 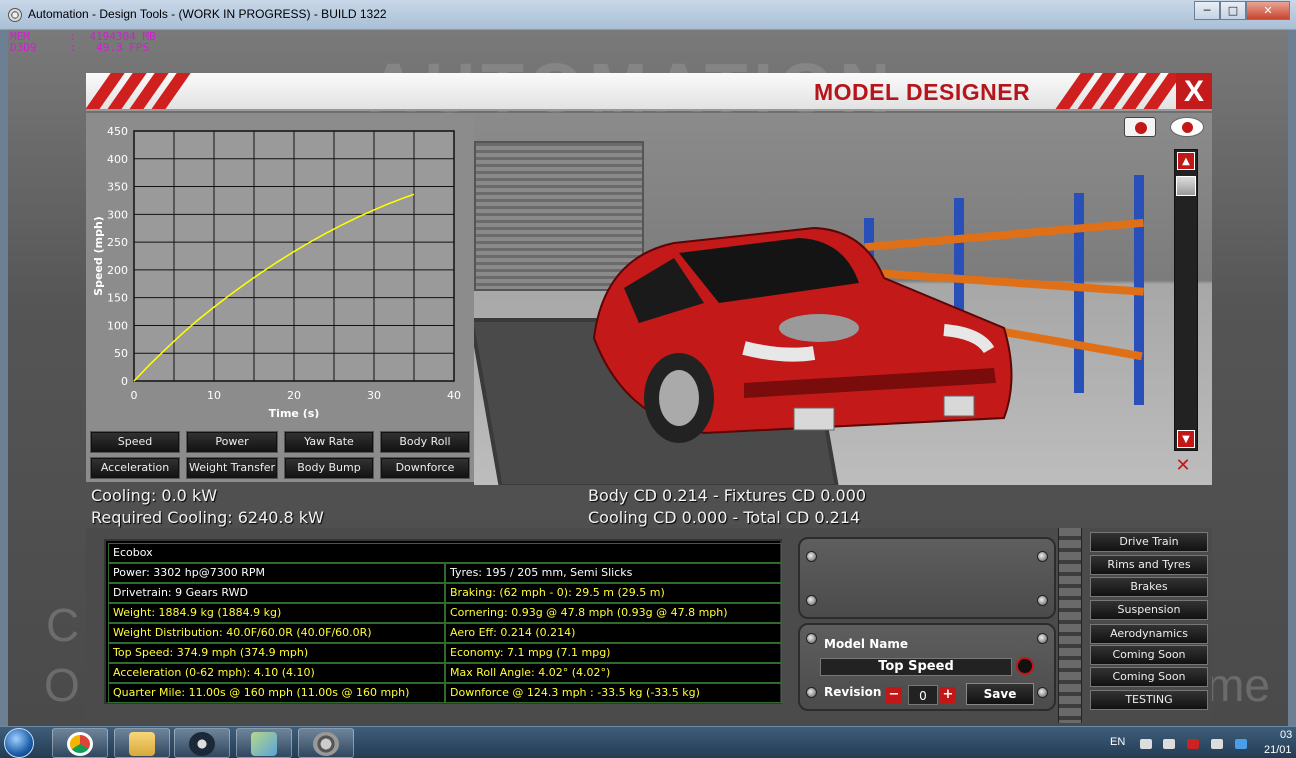 What do you see at coordinates (117, 270) in the screenshot?
I see `y-tick-label: 200` at bounding box center [117, 270].